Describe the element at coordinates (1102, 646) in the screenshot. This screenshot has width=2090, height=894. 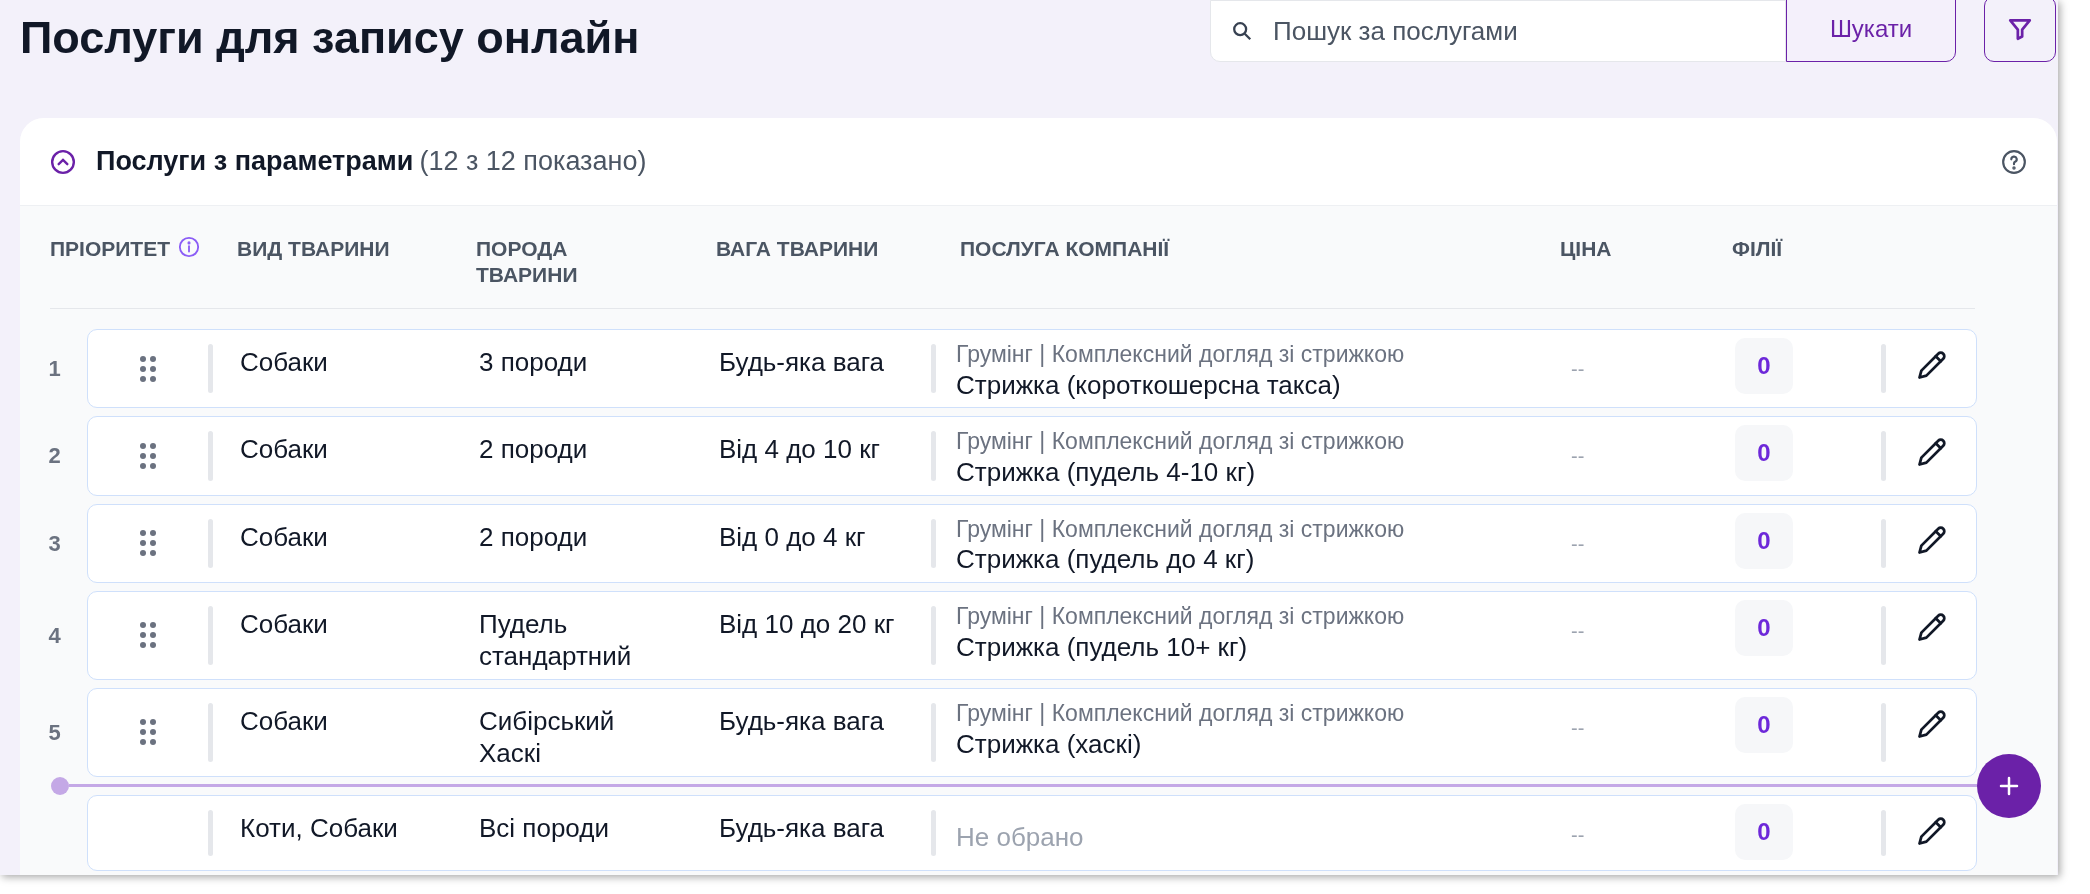
I see `service-name: Стрижка (пудель 10+ кг)` at that location.